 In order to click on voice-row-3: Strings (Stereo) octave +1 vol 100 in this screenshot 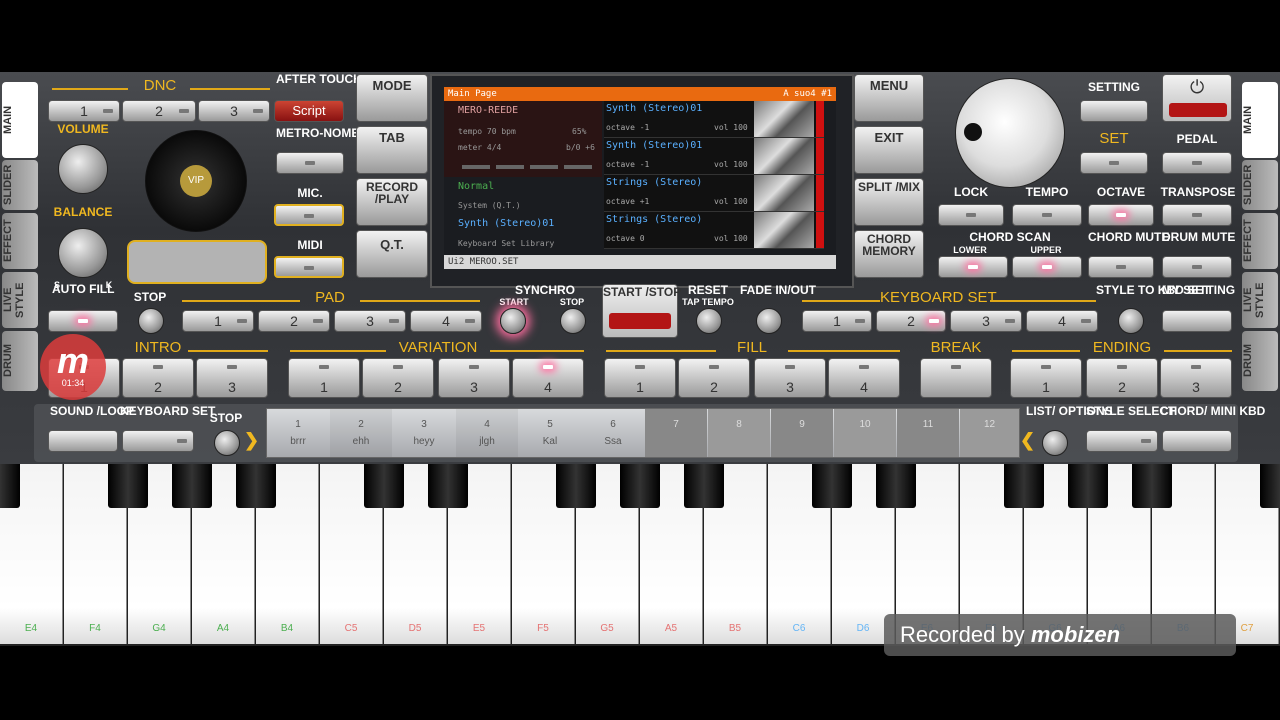, I will do `click(714, 193)`.